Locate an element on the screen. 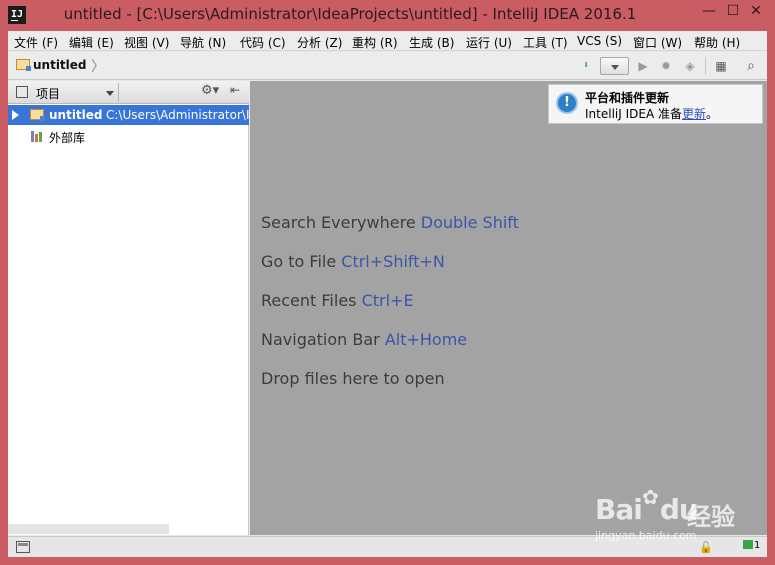 The width and height of the screenshot is (775, 565). event-log-icon is located at coordinates (748, 544).